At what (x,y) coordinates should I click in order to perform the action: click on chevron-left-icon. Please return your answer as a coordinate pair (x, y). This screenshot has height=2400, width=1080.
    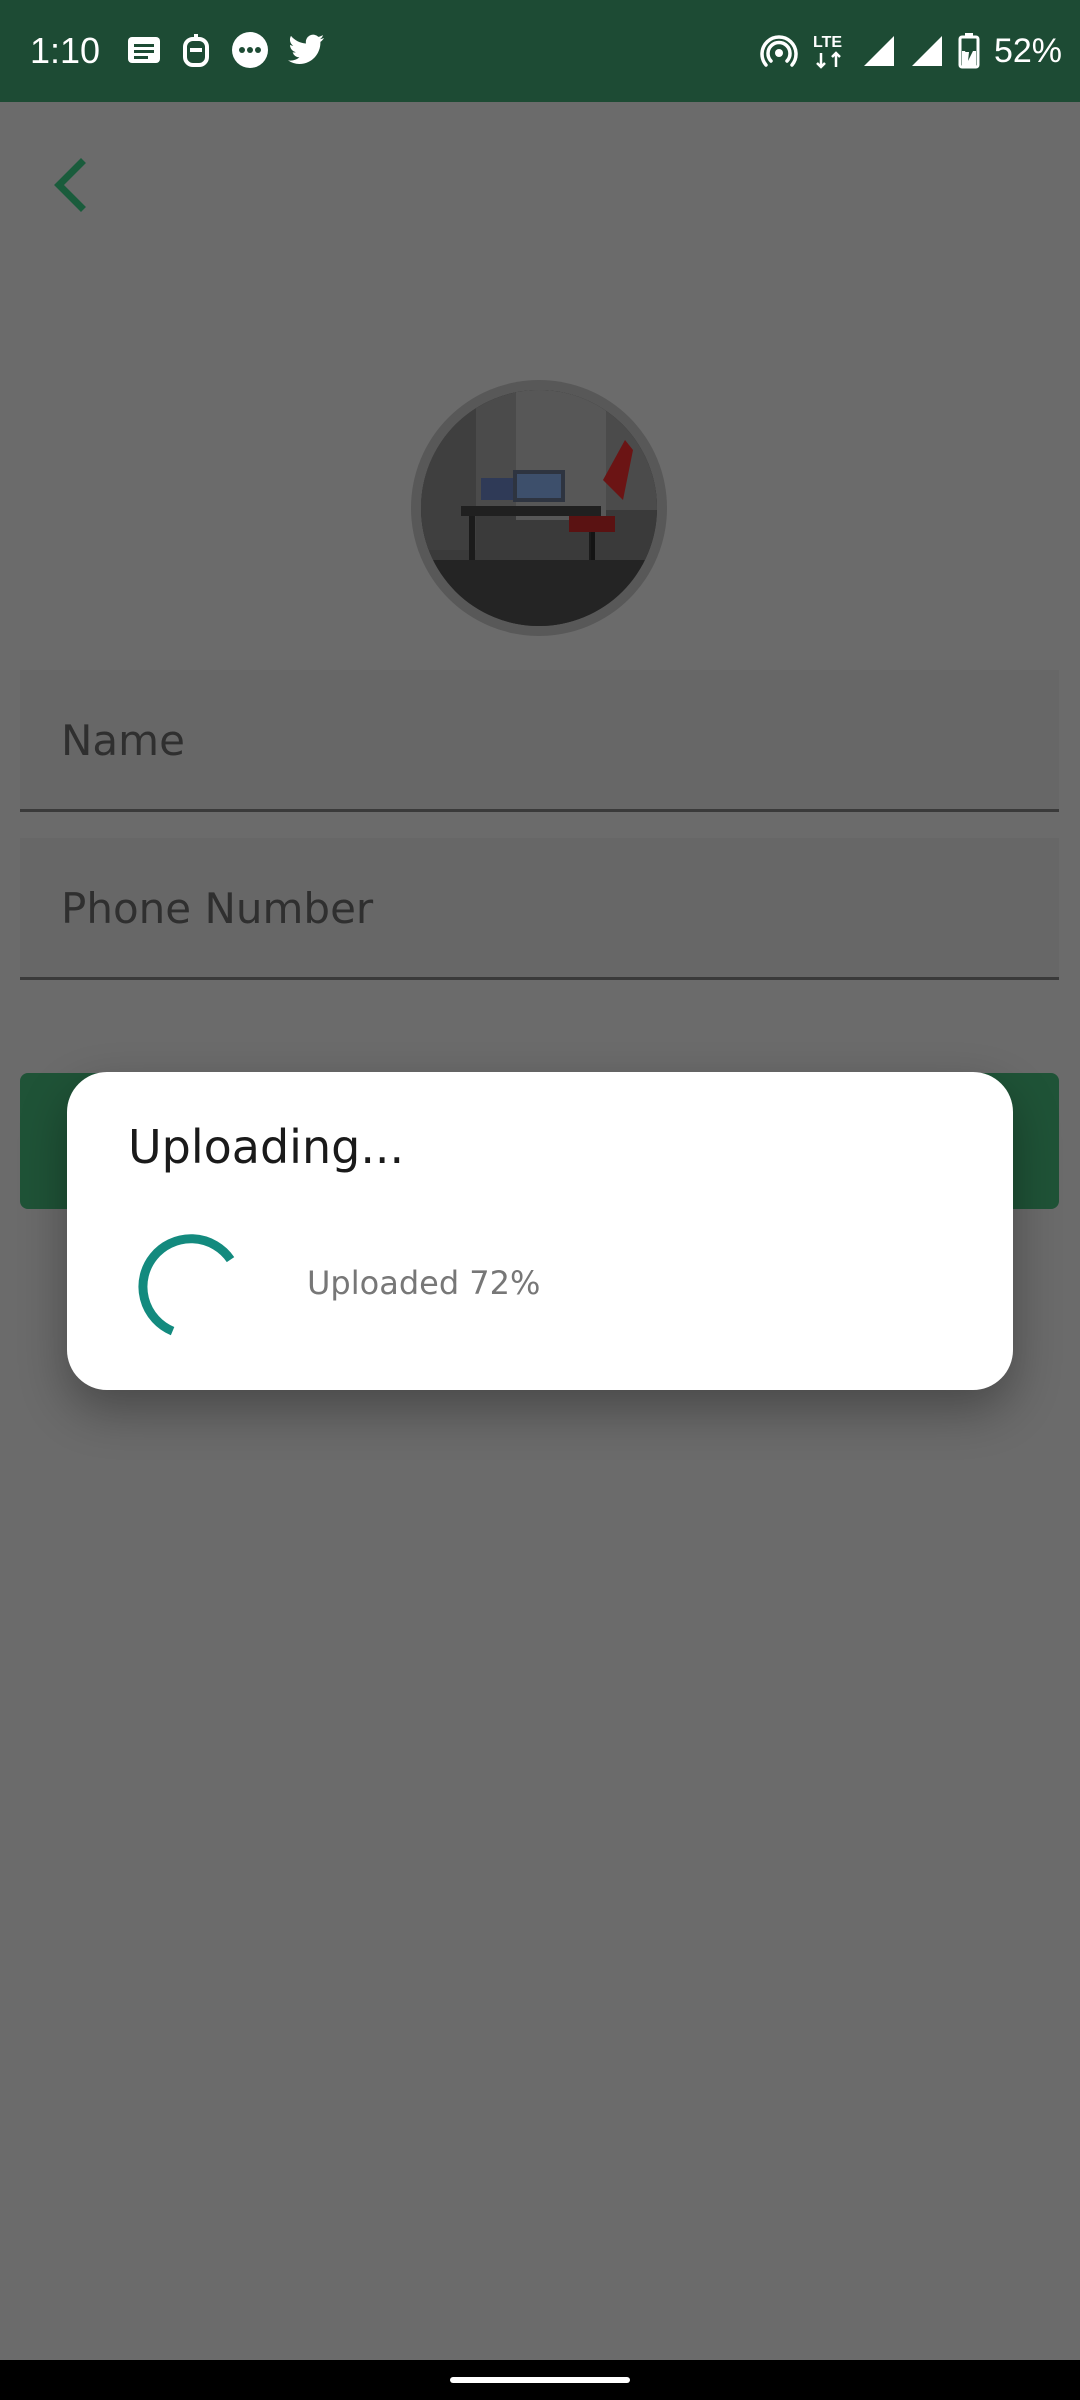
    Looking at the image, I should click on (70, 185).